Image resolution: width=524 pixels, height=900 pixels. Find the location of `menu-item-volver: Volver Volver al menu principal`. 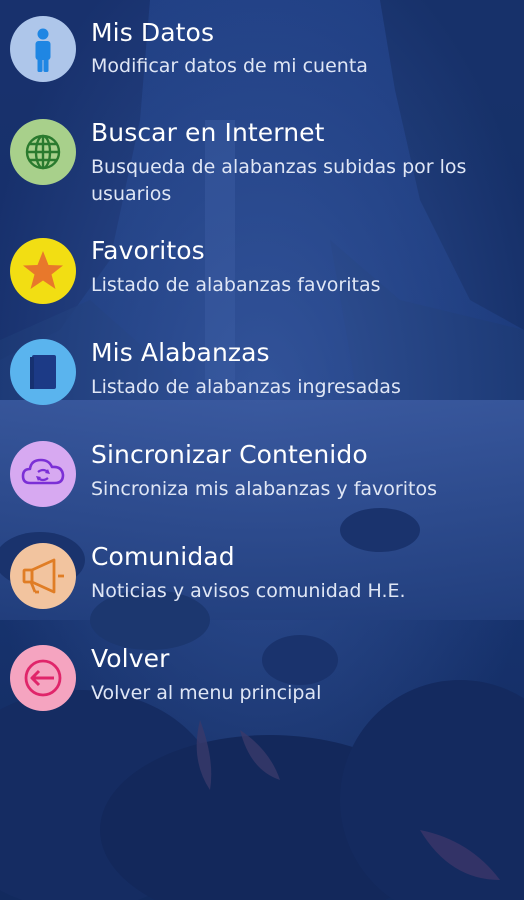

menu-item-volver: Volver Volver al menu principal is located at coordinates (262, 684).